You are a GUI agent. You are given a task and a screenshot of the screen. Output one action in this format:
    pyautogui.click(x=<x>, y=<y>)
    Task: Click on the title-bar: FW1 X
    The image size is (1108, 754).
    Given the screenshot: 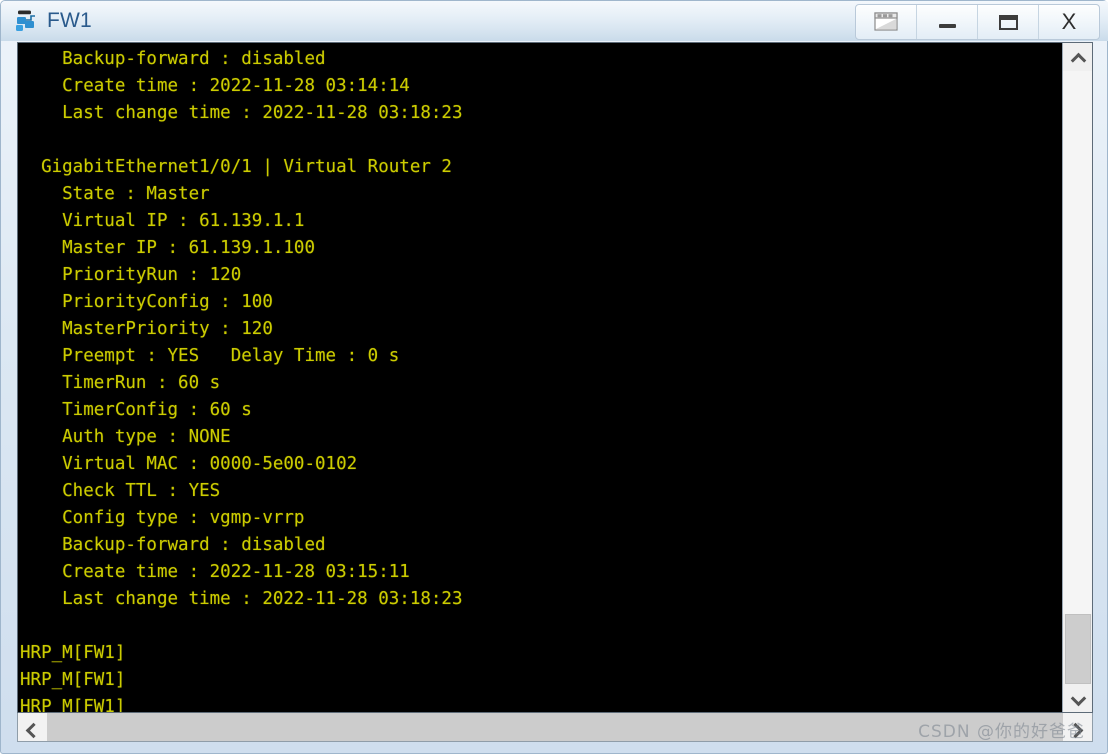 What is the action you would take?
    pyautogui.click(x=554, y=21)
    